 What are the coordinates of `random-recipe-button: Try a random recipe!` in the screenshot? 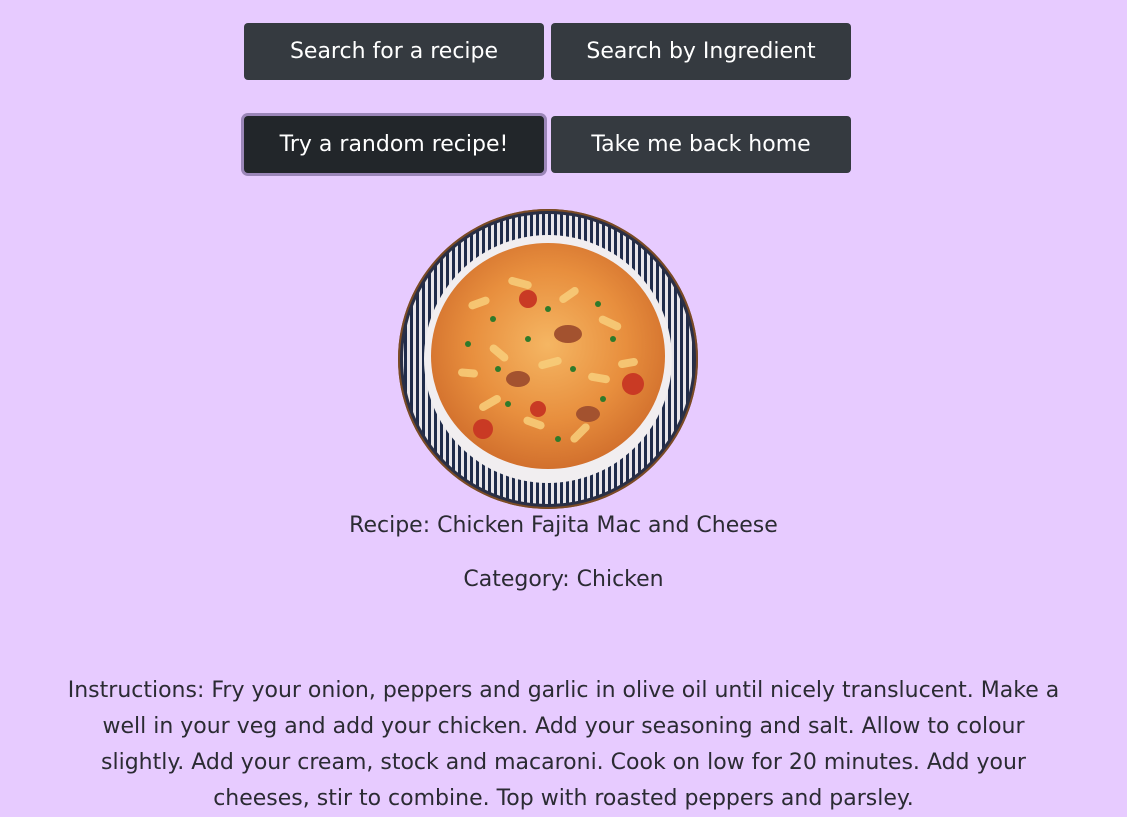 It's located at (394, 144).